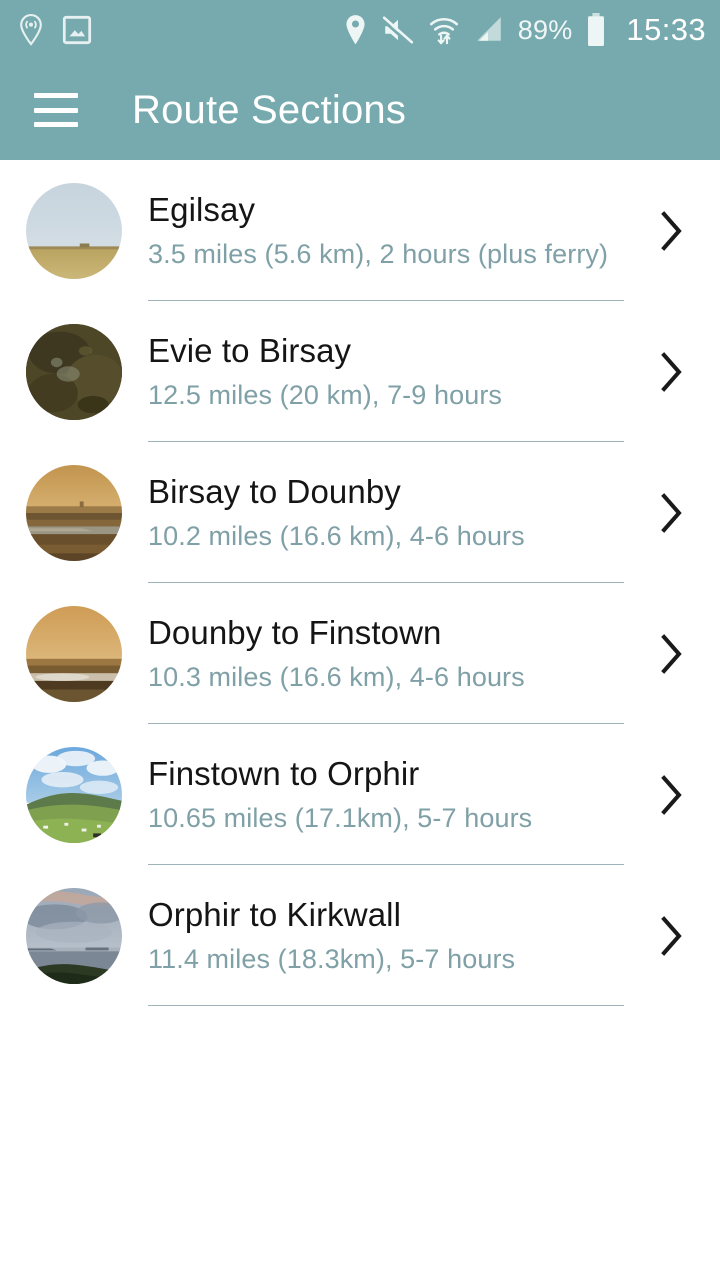 This screenshot has height=1280, width=720. I want to click on list-item-title: Orphir to Kirkwall, so click(275, 914).